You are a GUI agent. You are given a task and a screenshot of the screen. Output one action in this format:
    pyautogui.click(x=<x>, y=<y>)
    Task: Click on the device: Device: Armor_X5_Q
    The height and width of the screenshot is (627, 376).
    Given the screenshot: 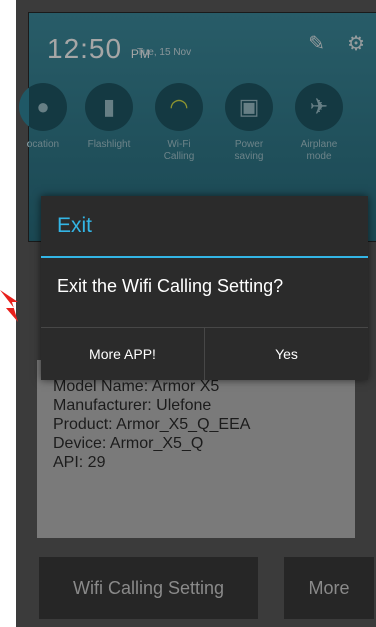 What is the action you would take?
    pyautogui.click(x=128, y=443)
    